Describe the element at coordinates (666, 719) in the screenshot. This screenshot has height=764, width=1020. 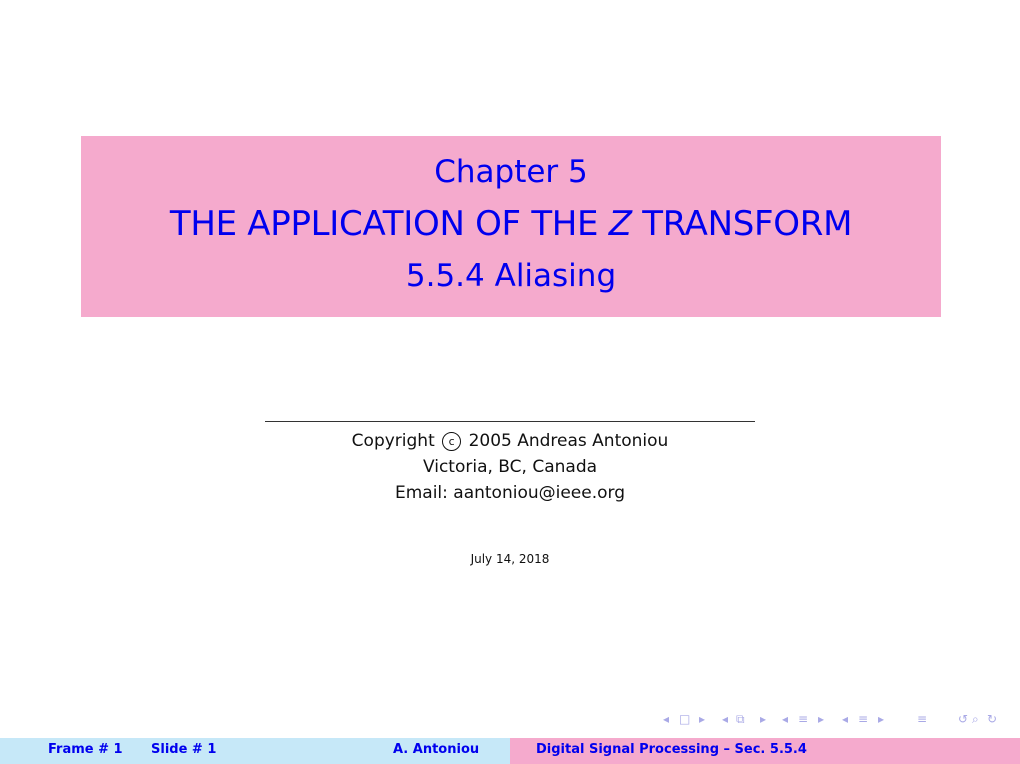
I see `prev-frame-icon: ◂` at that location.